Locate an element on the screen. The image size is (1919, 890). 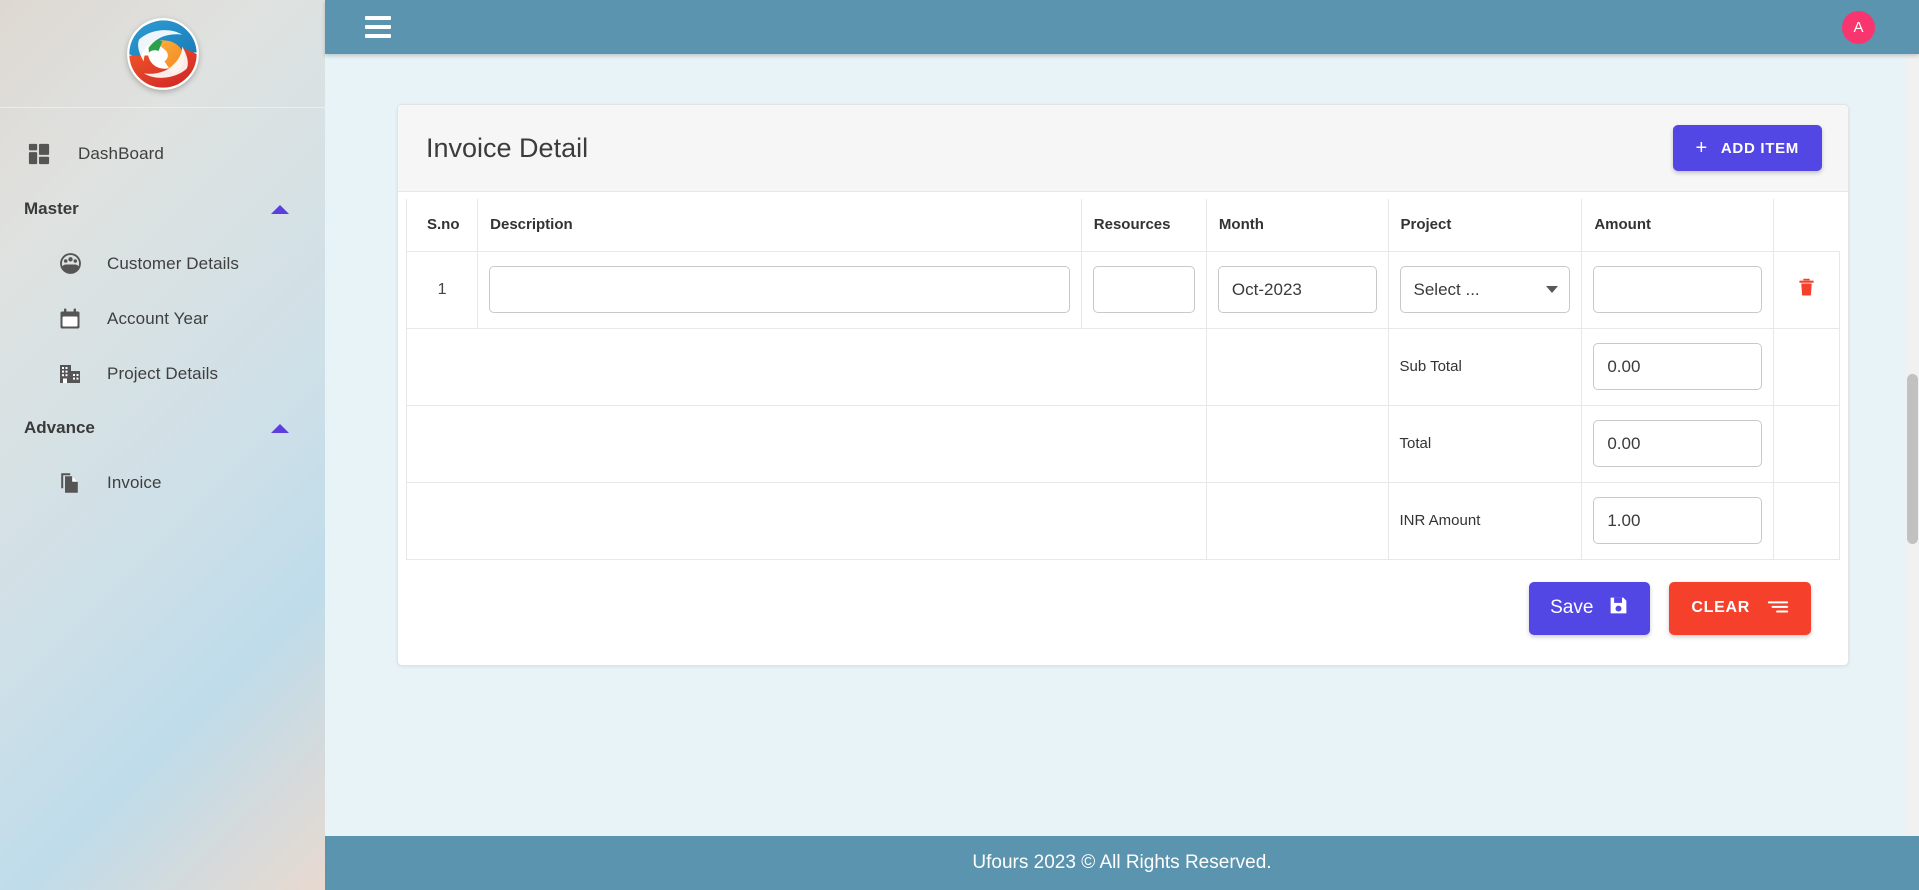
footer-text: Ufours 2023 © All Rights Reserved. is located at coordinates (1122, 862).